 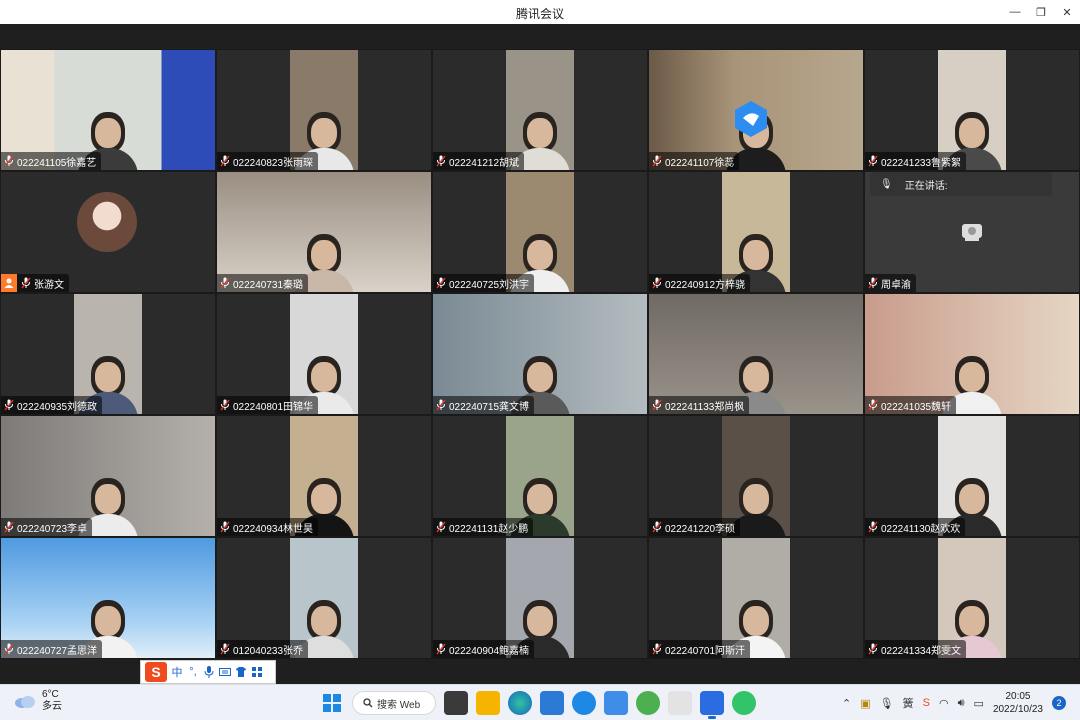 What do you see at coordinates (921, 163) in the screenshot?
I see `participant-name: 022241233鲁紫絮` at bounding box center [921, 163].